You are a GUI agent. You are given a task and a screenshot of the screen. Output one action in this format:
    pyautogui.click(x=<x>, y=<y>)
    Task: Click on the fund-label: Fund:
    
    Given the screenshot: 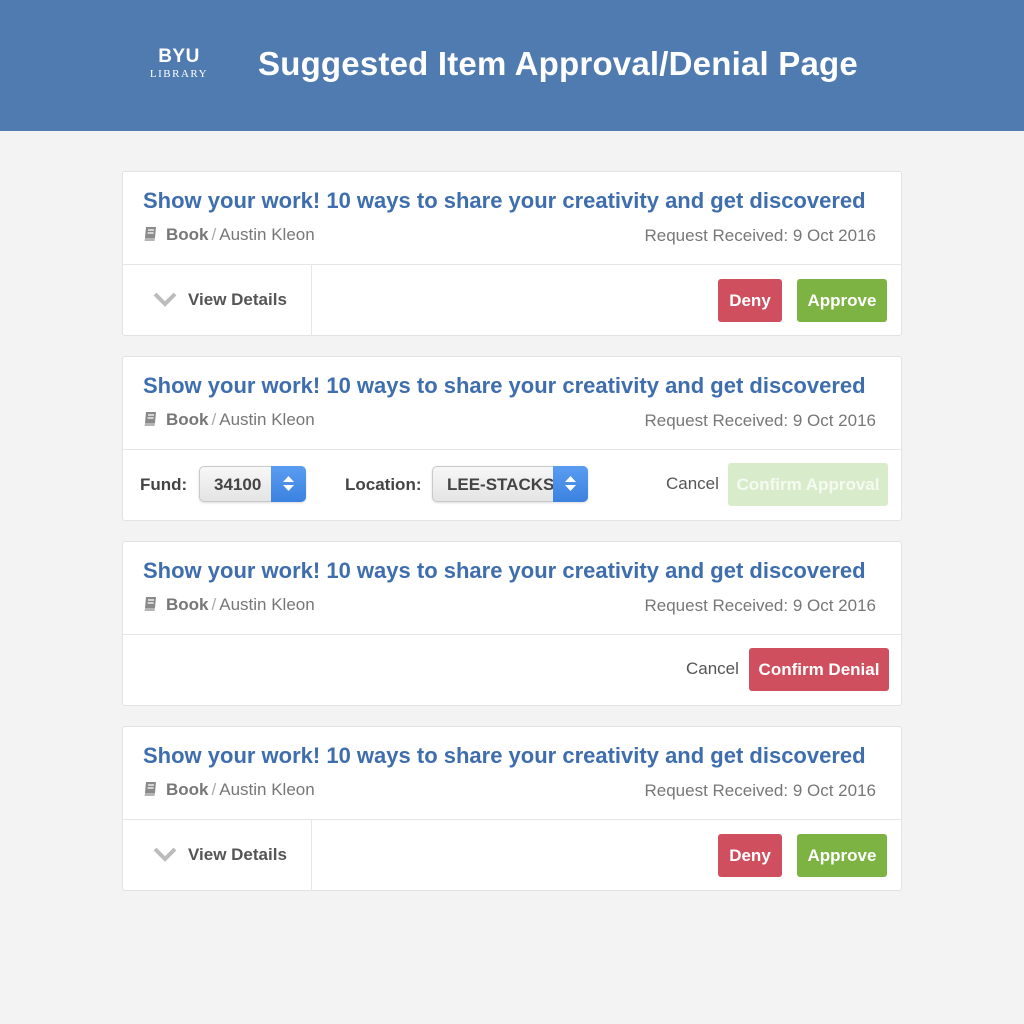 What is the action you would take?
    pyautogui.click(x=164, y=484)
    